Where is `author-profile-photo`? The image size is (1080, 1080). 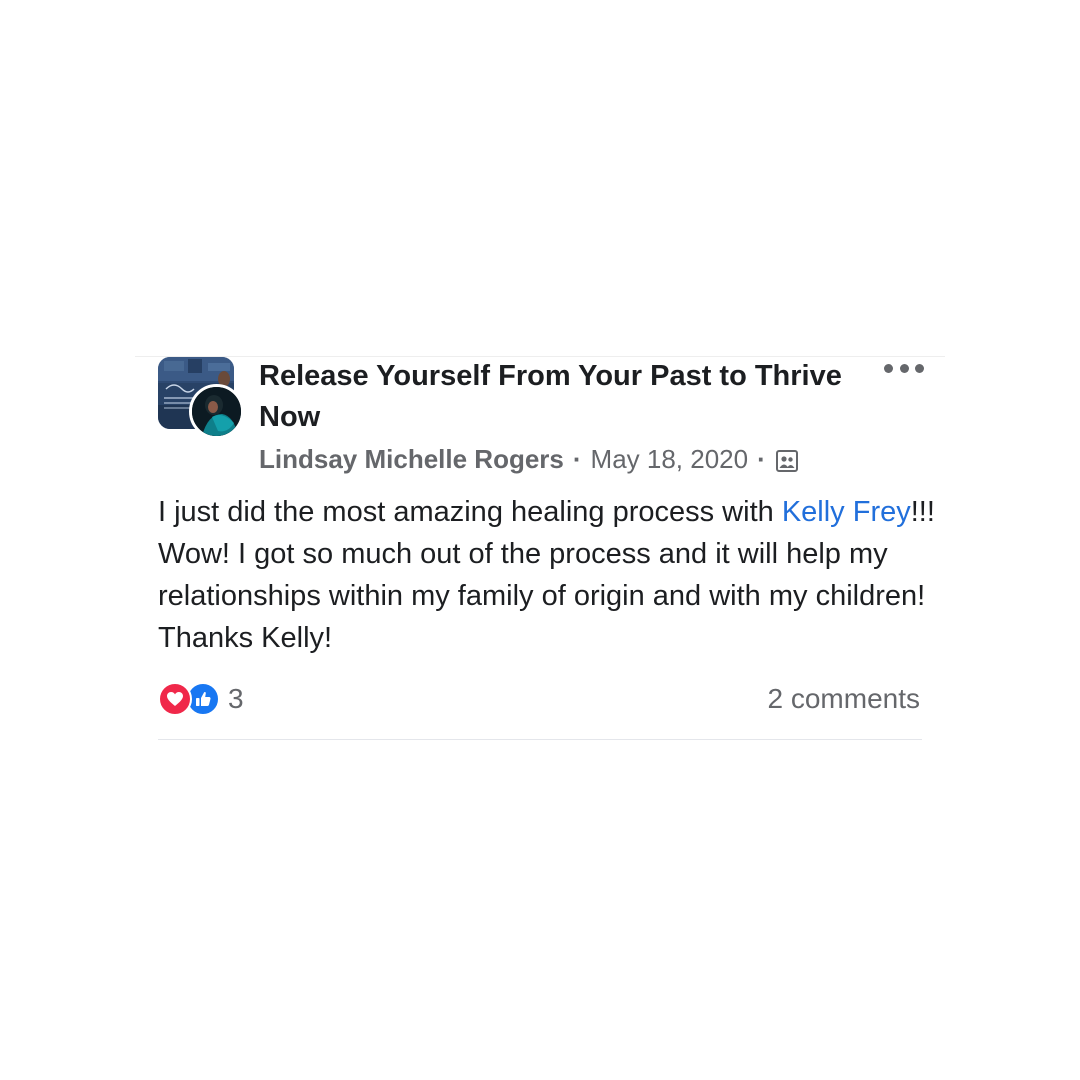 author-profile-photo is located at coordinates (216, 411).